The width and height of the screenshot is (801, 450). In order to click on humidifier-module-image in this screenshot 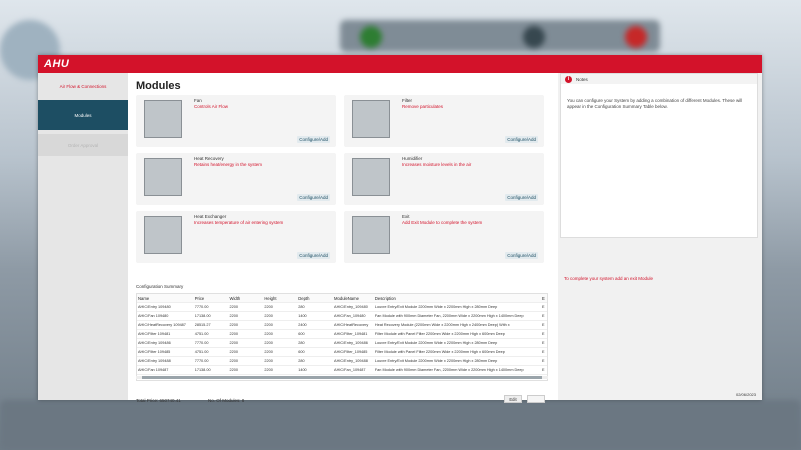, I will do `click(371, 177)`.